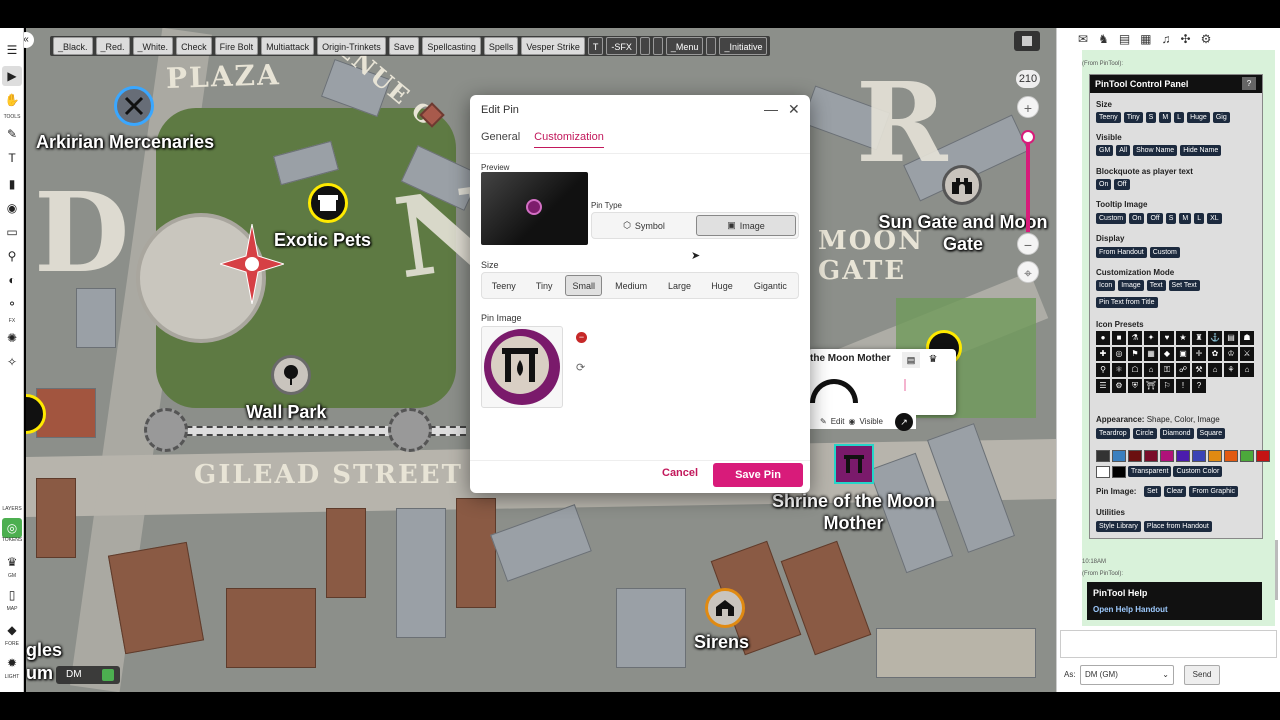 The image size is (1280, 720). I want to click on cp-mode-icon: Icon, so click(1106, 285).